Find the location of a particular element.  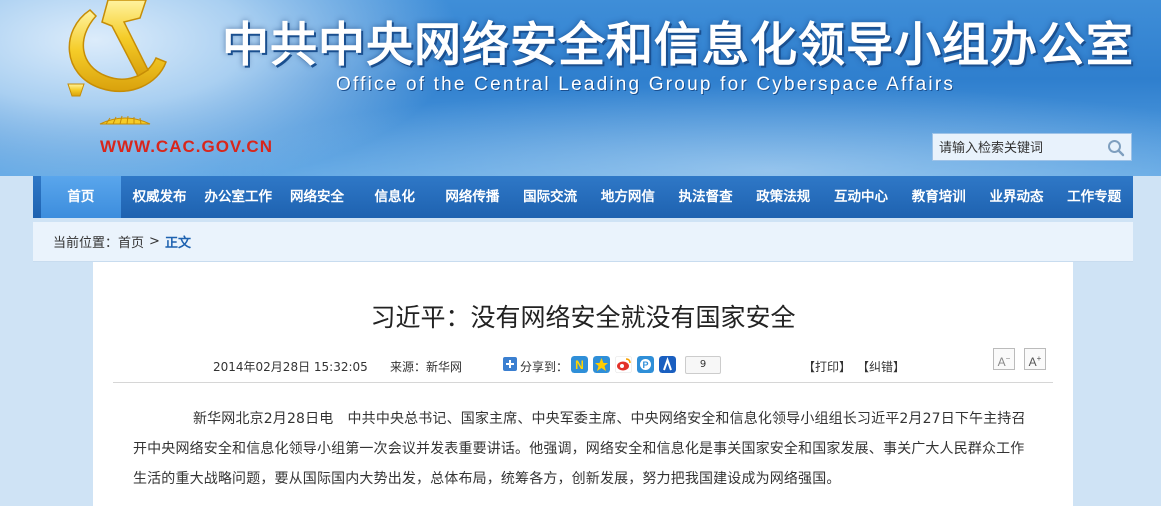

breadcrumb: 当前位置： 首页 > 正文 is located at coordinates (583, 242).